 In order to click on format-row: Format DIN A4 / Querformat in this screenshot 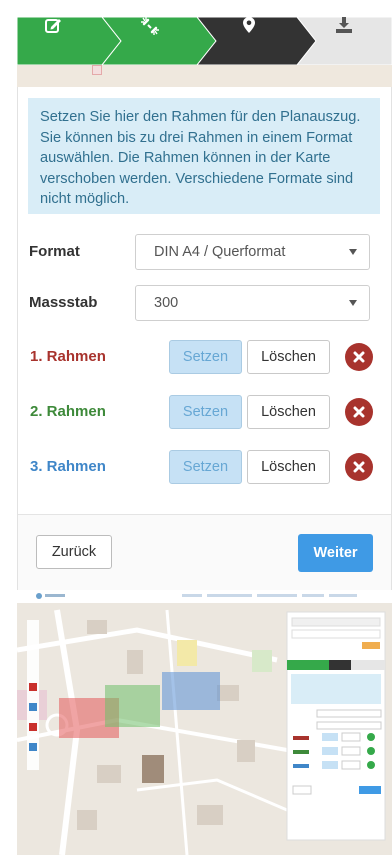, I will do `click(204, 252)`.